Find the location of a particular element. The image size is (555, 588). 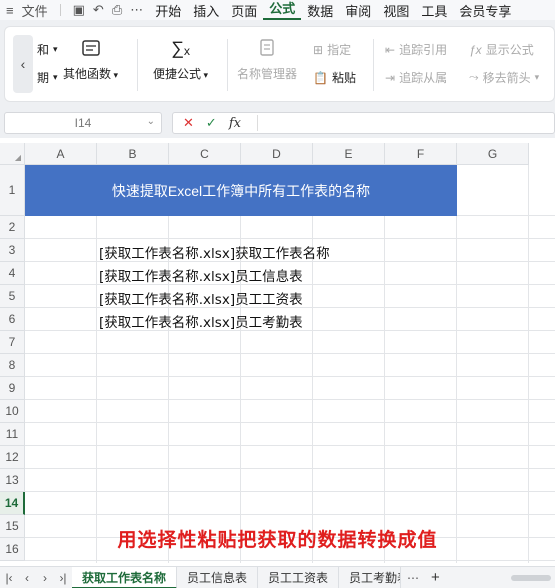

row-header-2: 2 is located at coordinates (12, 227).